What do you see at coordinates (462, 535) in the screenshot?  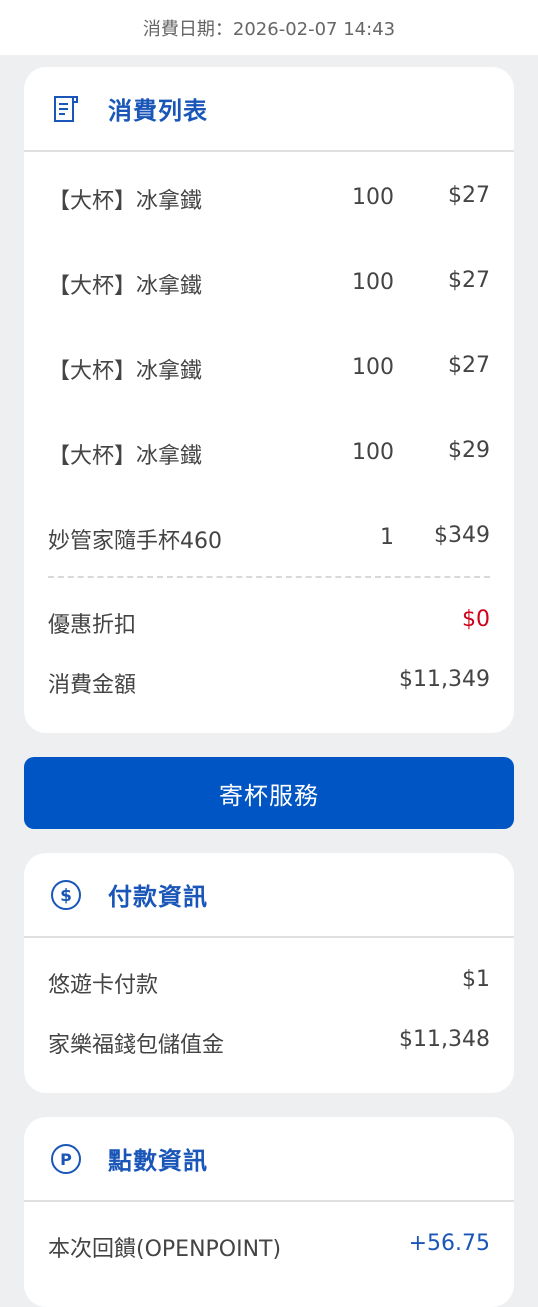 I see `item-price: $349` at bounding box center [462, 535].